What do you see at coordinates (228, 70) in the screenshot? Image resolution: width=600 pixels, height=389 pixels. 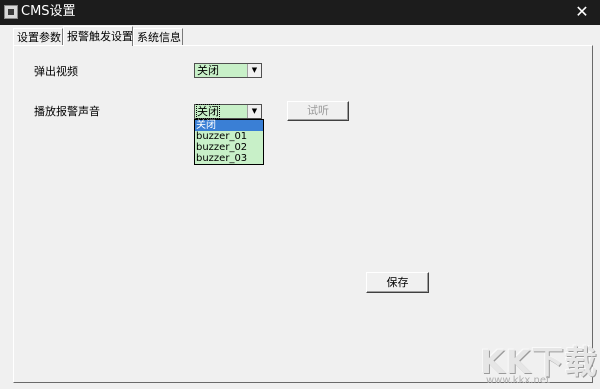 I see `popup-video-select: 关闭 ▼` at bounding box center [228, 70].